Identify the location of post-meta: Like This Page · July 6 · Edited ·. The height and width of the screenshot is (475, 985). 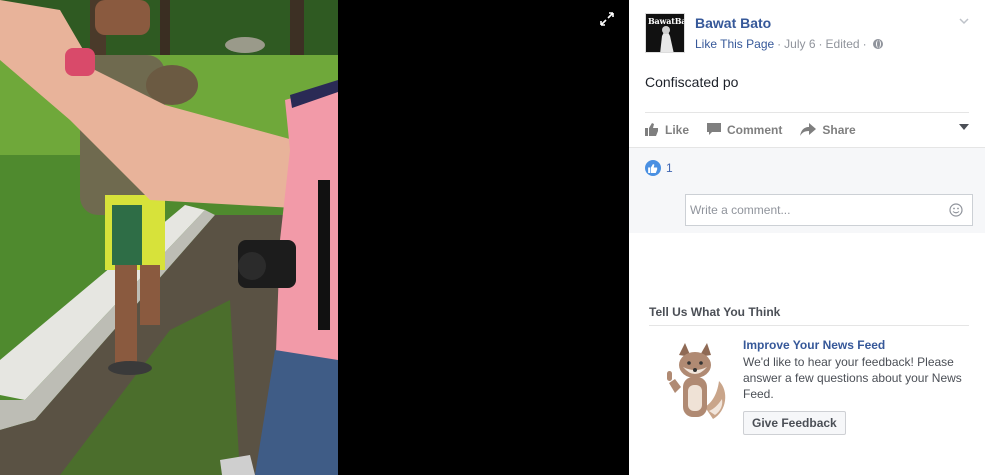
(789, 44).